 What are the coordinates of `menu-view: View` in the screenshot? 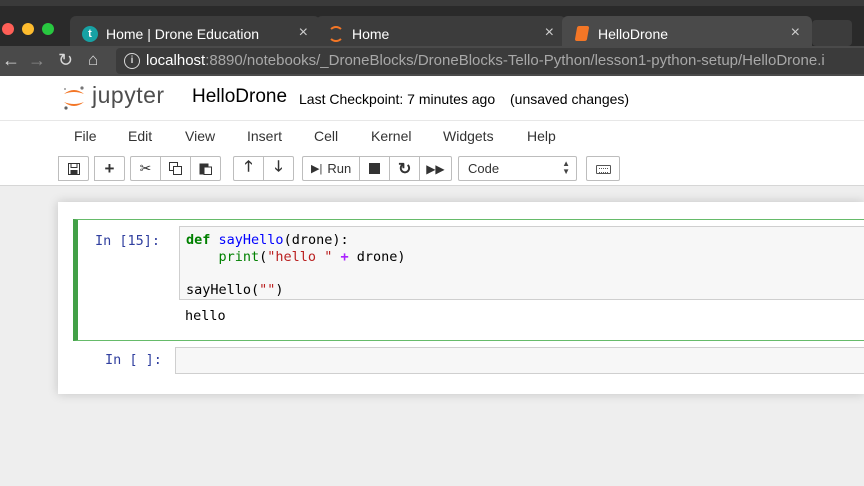 It's located at (200, 136).